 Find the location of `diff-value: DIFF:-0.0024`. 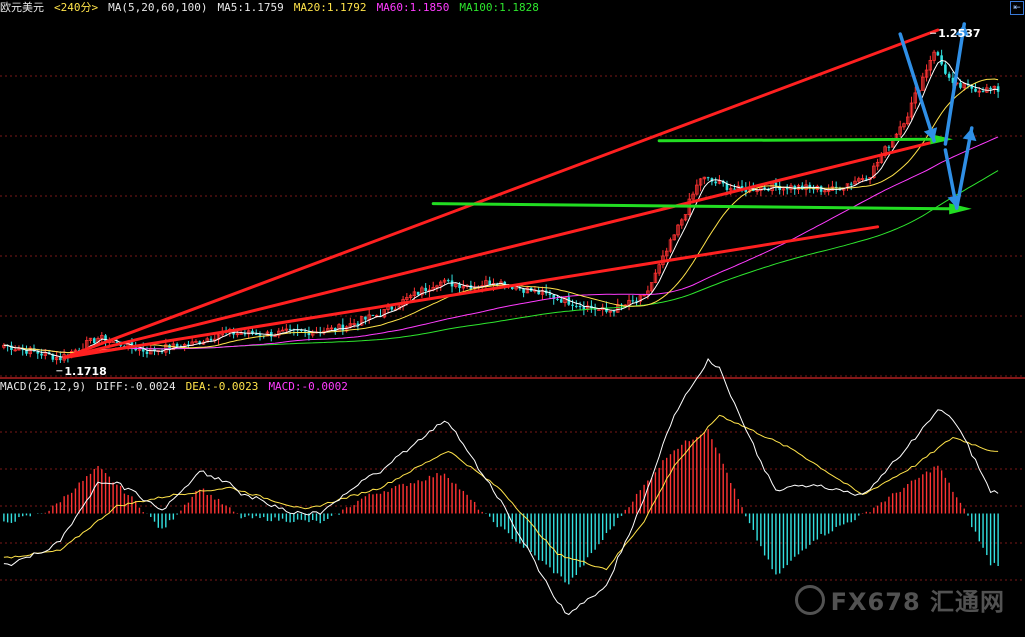

diff-value: DIFF:-0.0024 is located at coordinates (136, 386).